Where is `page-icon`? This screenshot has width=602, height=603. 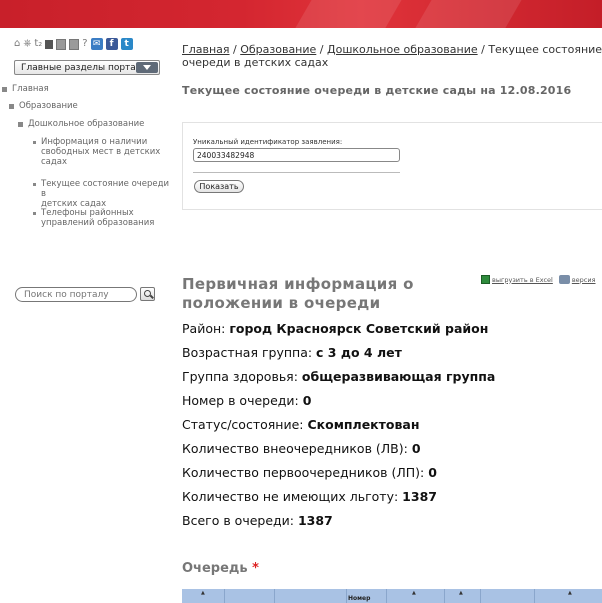 page-icon is located at coordinates (61, 44).